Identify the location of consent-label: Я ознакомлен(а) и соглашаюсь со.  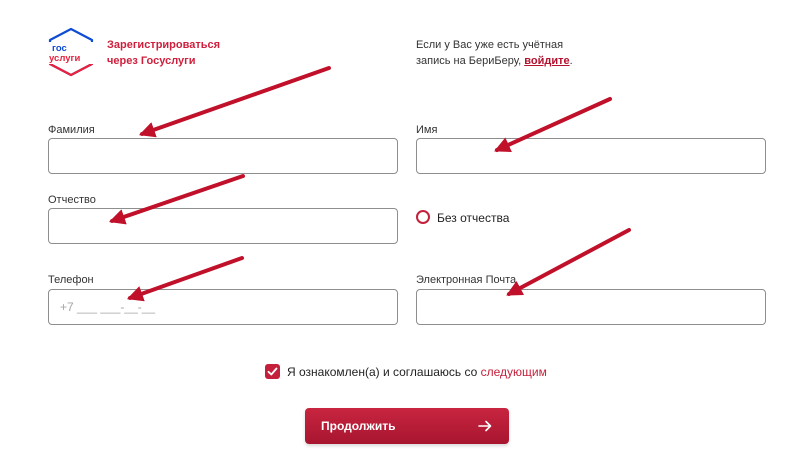
(384, 372).